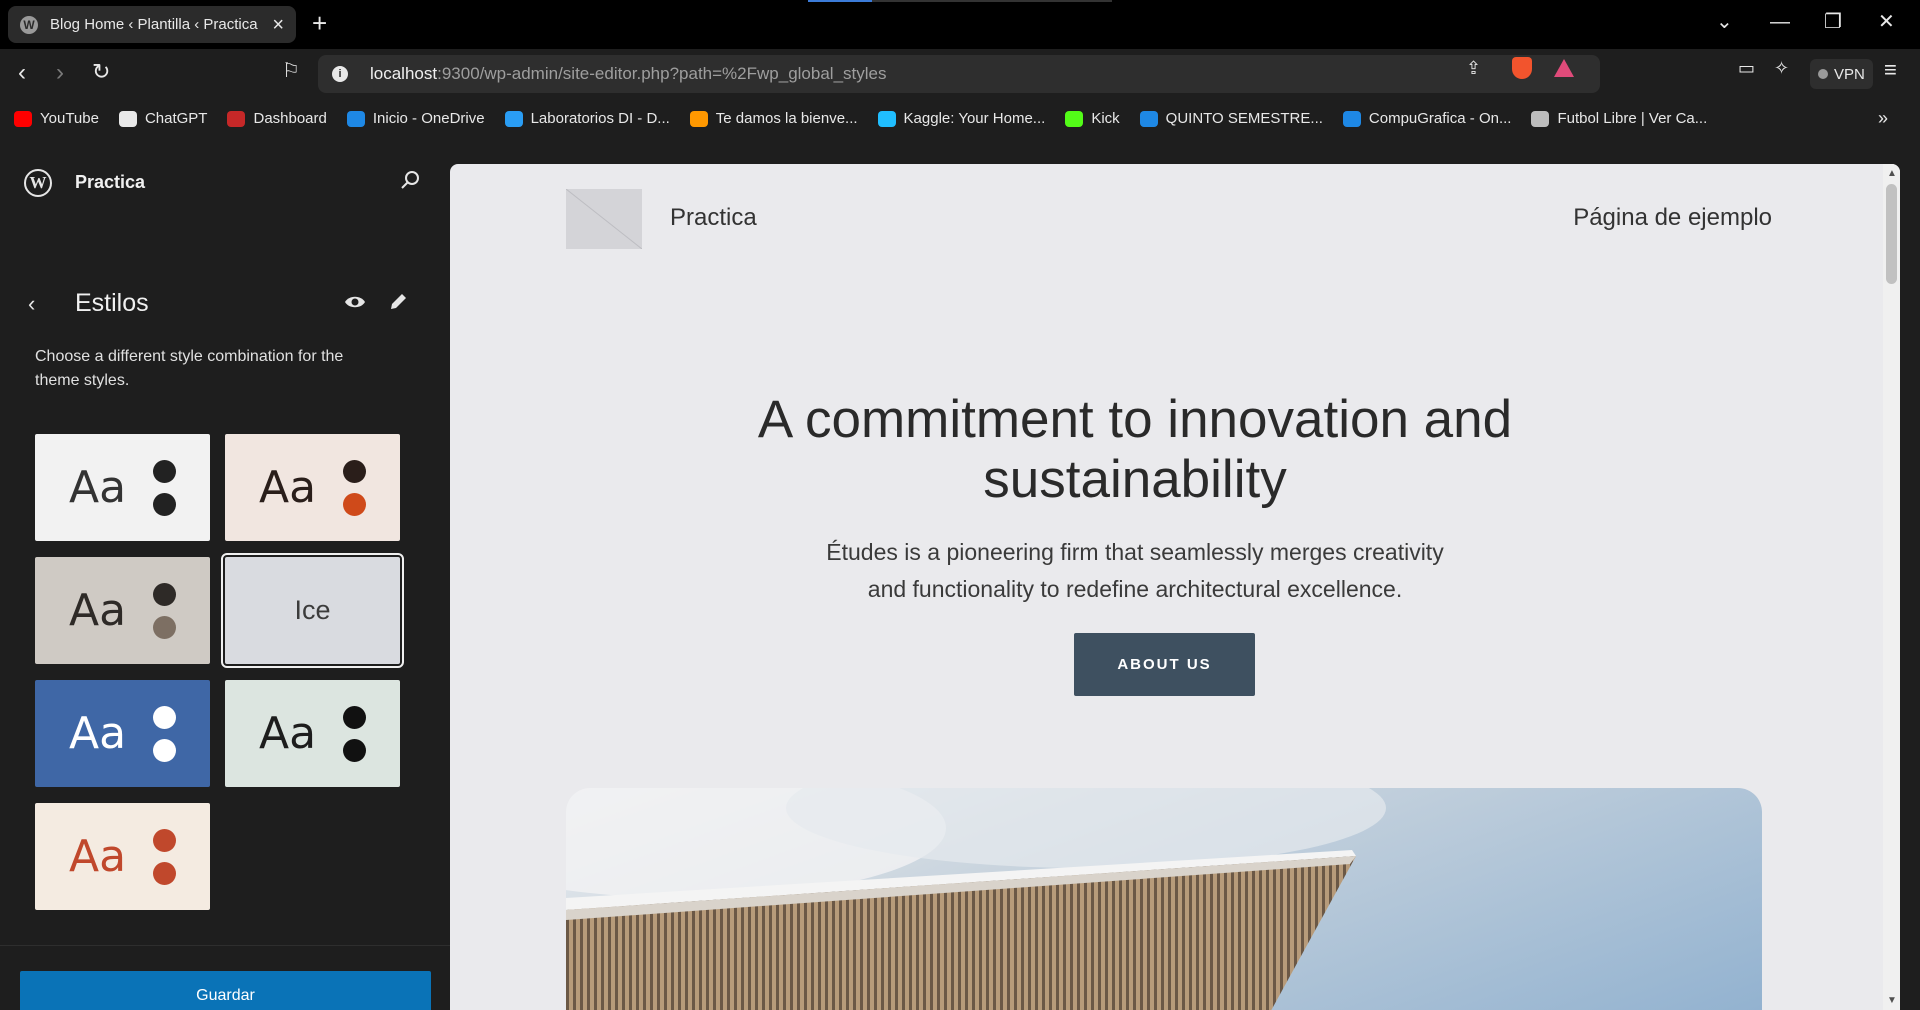  What do you see at coordinates (1164, 664) in the screenshot?
I see `about-us-button: ABOUT US` at bounding box center [1164, 664].